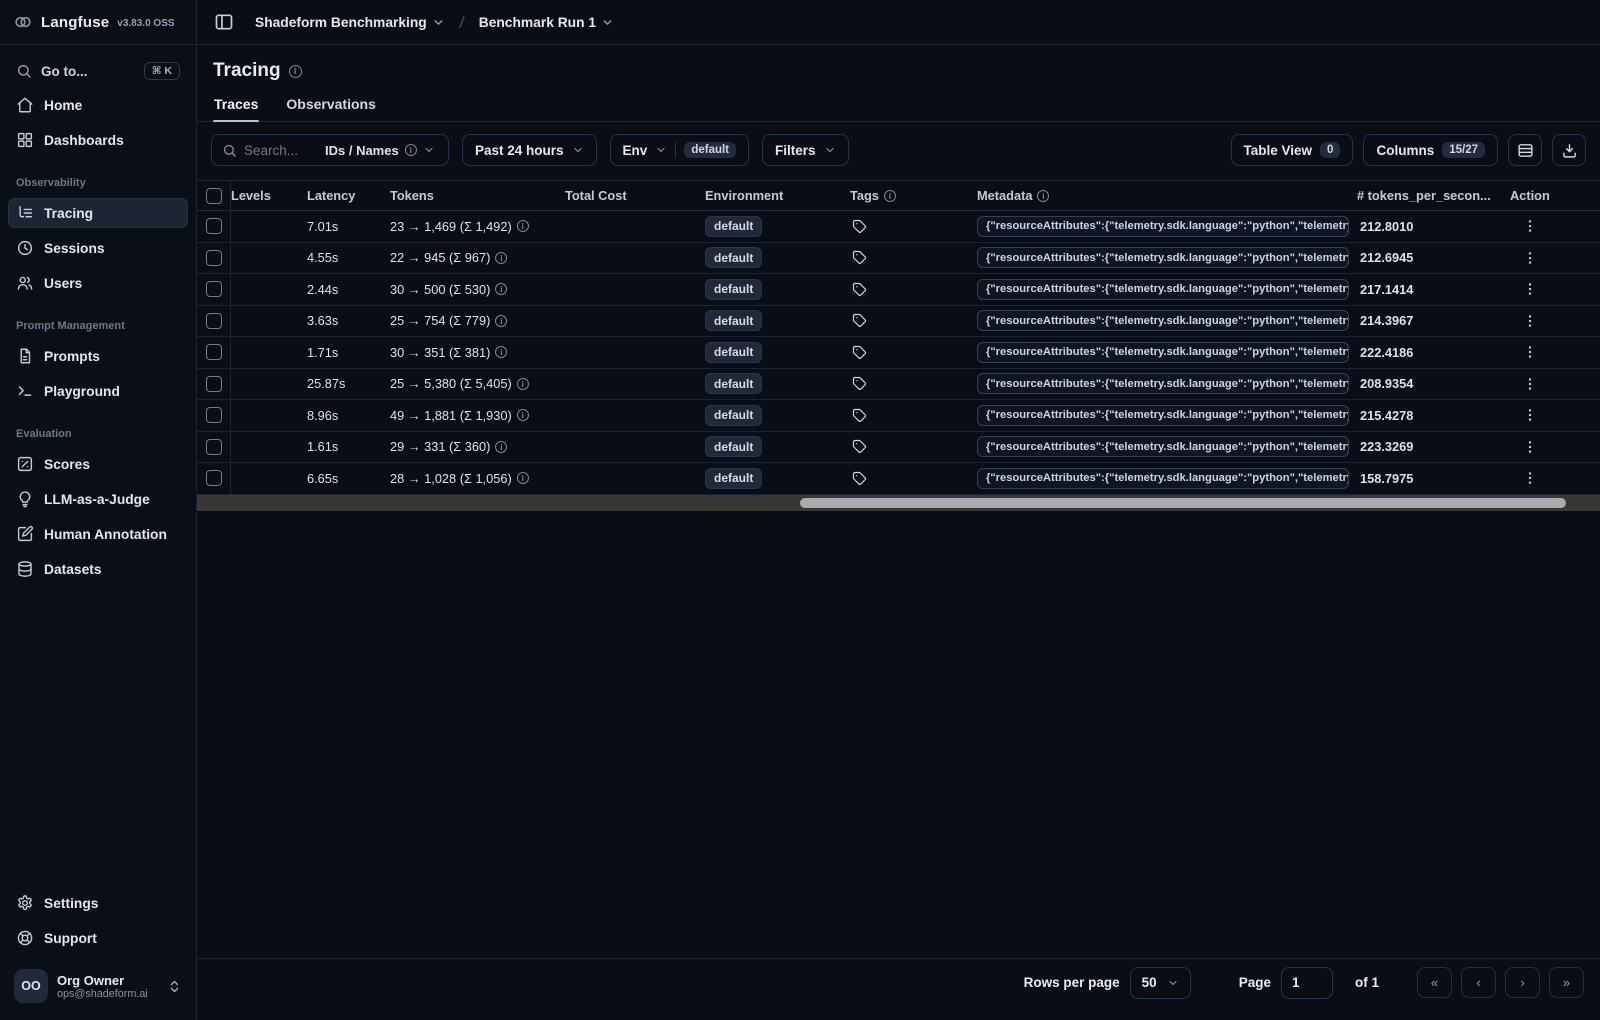 The image size is (1600, 1020). What do you see at coordinates (477, 195) in the screenshot?
I see `column-header-tokens: Tokens` at bounding box center [477, 195].